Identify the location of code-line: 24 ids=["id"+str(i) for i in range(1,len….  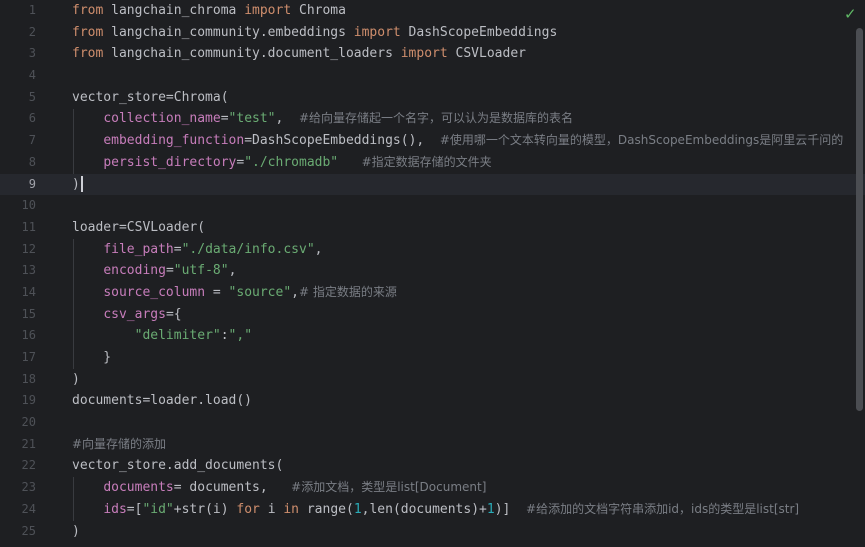
(432, 510).